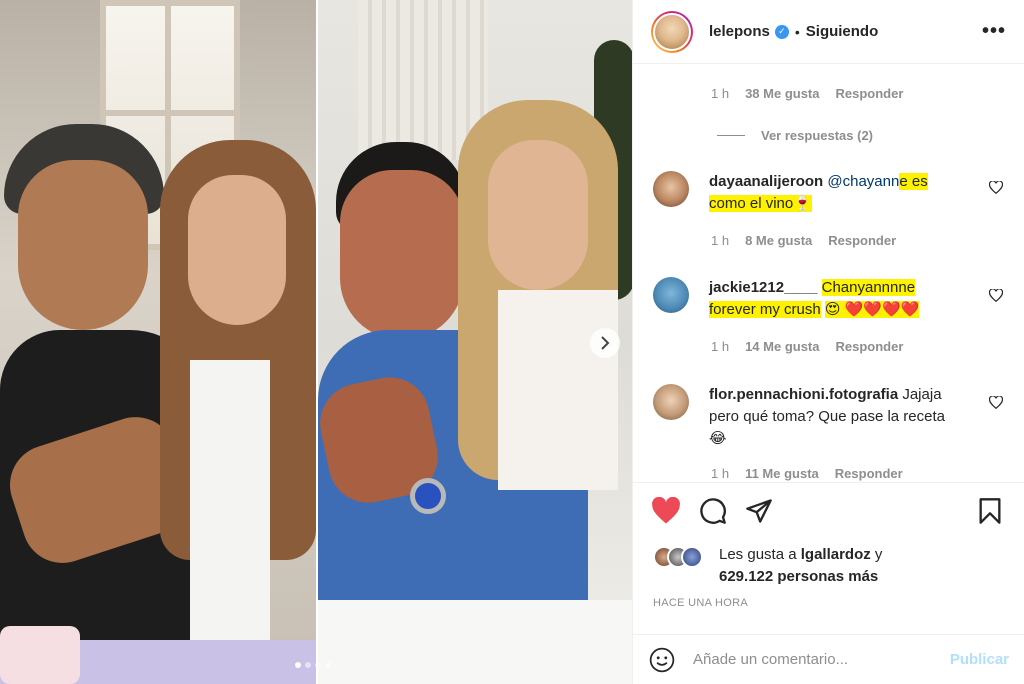  What do you see at coordinates (683, 558) in the screenshot?
I see `liker-avatars` at bounding box center [683, 558].